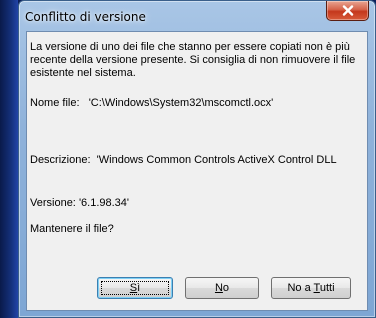  Describe the element at coordinates (72, 229) in the screenshot. I see `question-text: Mantenere il file?` at that location.